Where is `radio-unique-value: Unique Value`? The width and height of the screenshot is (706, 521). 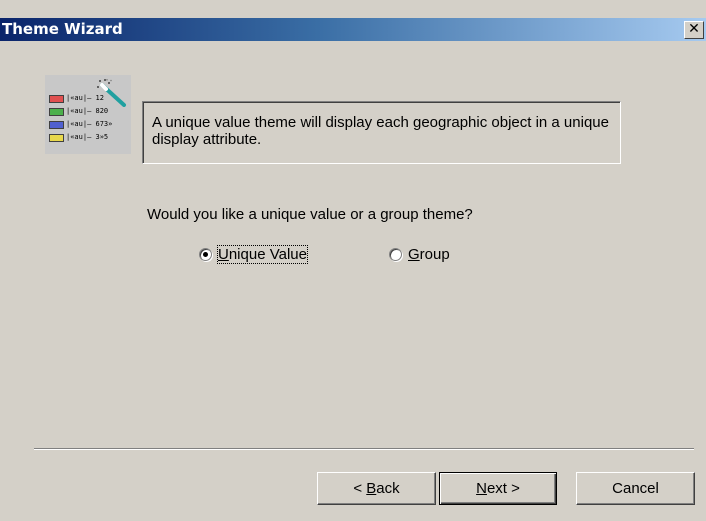 radio-unique-value: Unique Value is located at coordinates (269, 255).